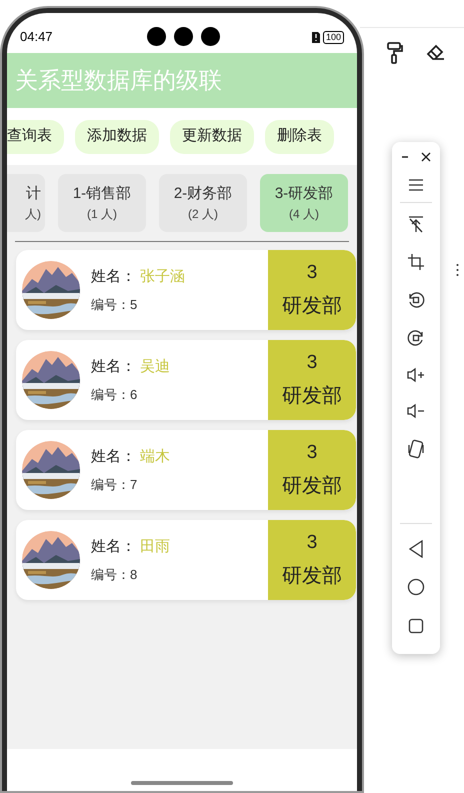 The height and width of the screenshot is (793, 464). What do you see at coordinates (316, 37) in the screenshot?
I see `alert-sim-icon` at bounding box center [316, 37].